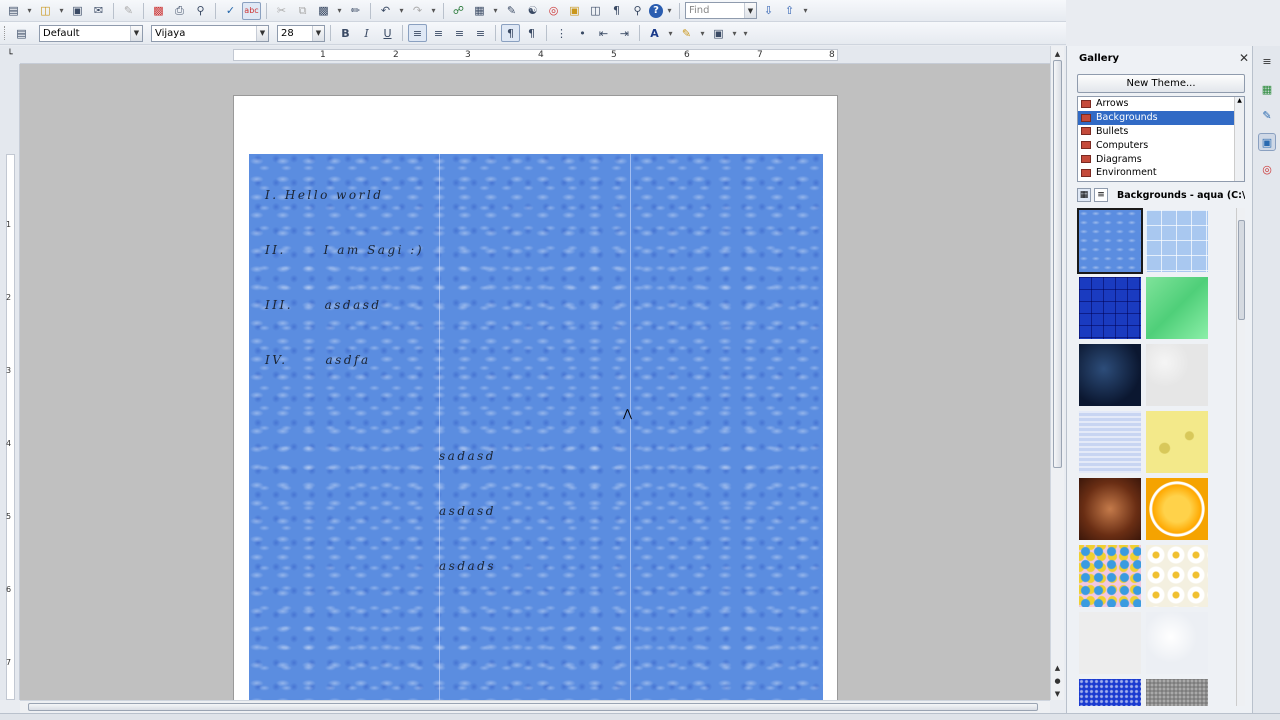 The width and height of the screenshot is (1280, 720). What do you see at coordinates (789, 11) in the screenshot?
I see `find-previous-icon: ⇧` at bounding box center [789, 11].